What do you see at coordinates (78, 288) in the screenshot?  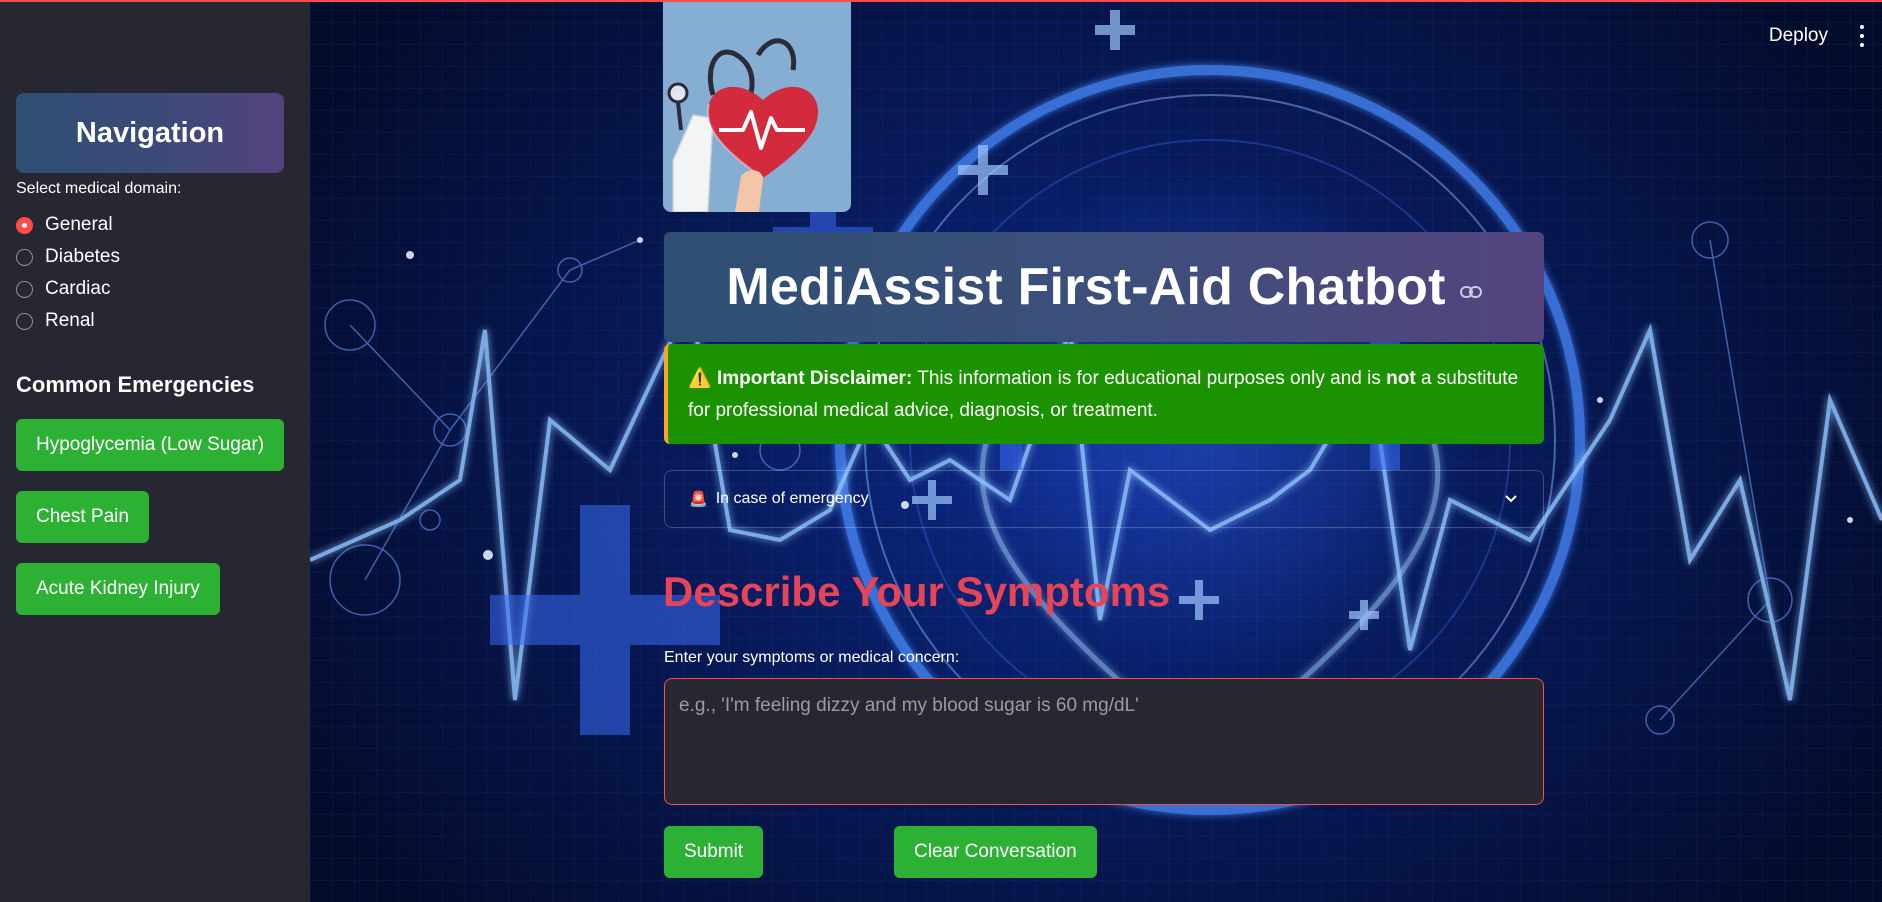 I see `radio-label: Cardiac` at bounding box center [78, 288].